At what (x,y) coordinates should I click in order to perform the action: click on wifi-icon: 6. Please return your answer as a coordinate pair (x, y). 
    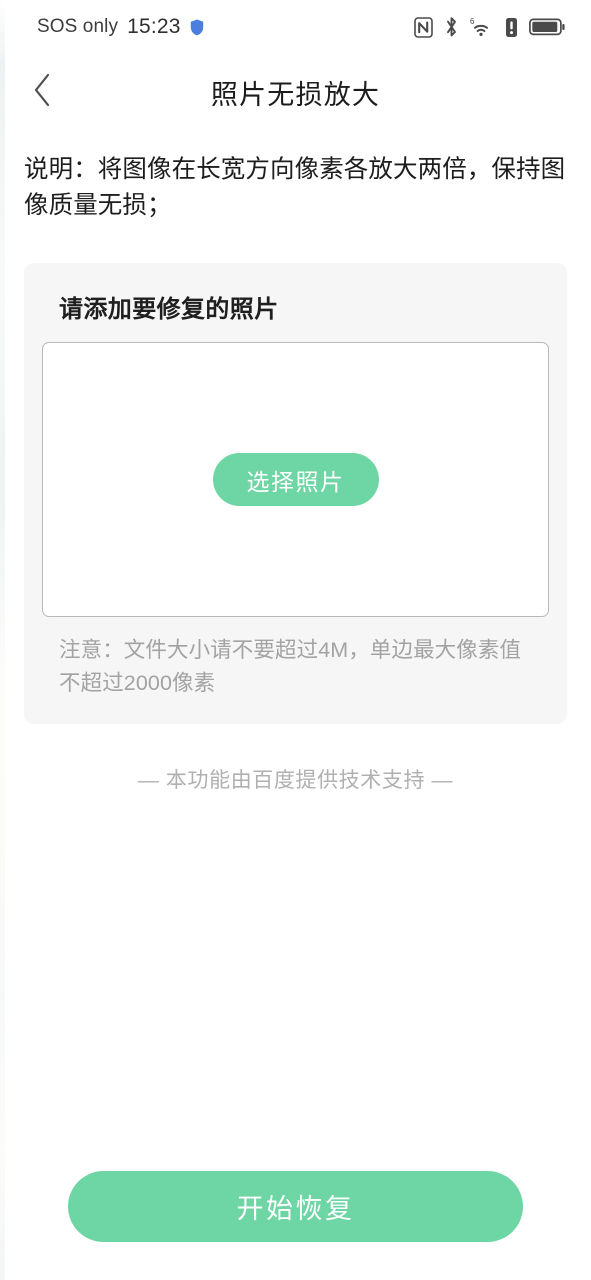
    Looking at the image, I should click on (482, 27).